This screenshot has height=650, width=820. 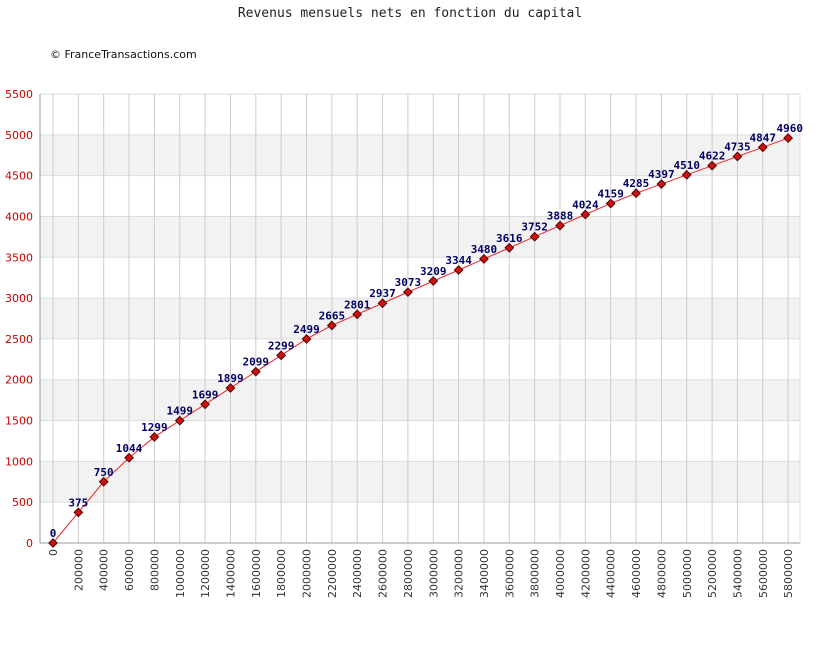 I want to click on y-tick-label: 2000, so click(x=19, y=380).